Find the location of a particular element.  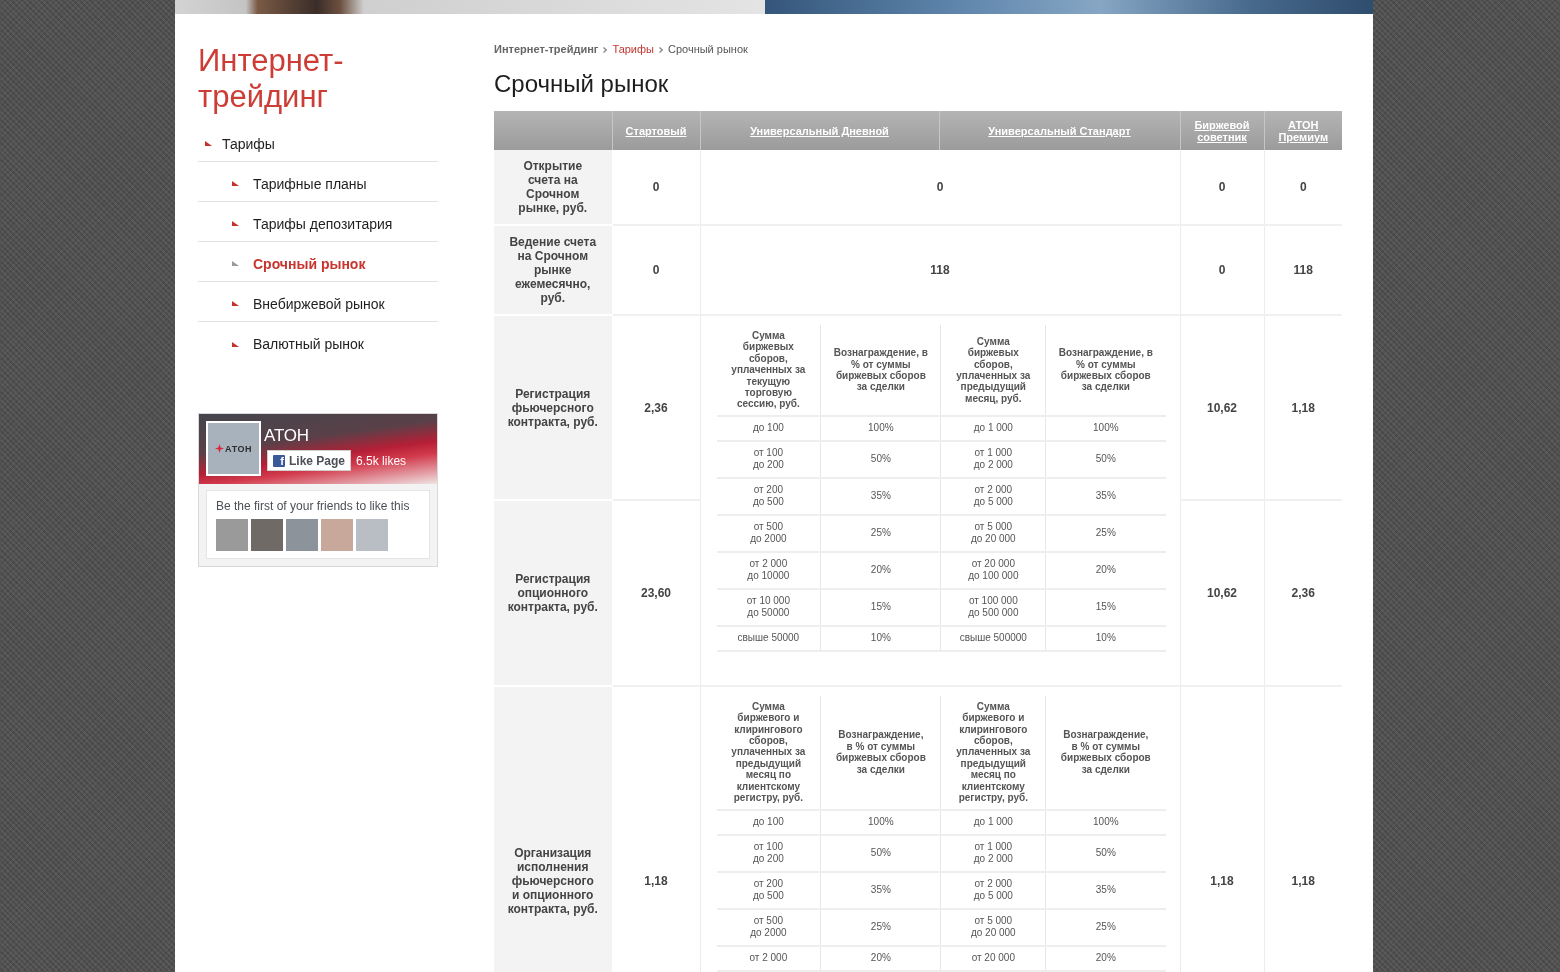

sidebar-title: Интернет-трейдинг is located at coordinates (271, 79).